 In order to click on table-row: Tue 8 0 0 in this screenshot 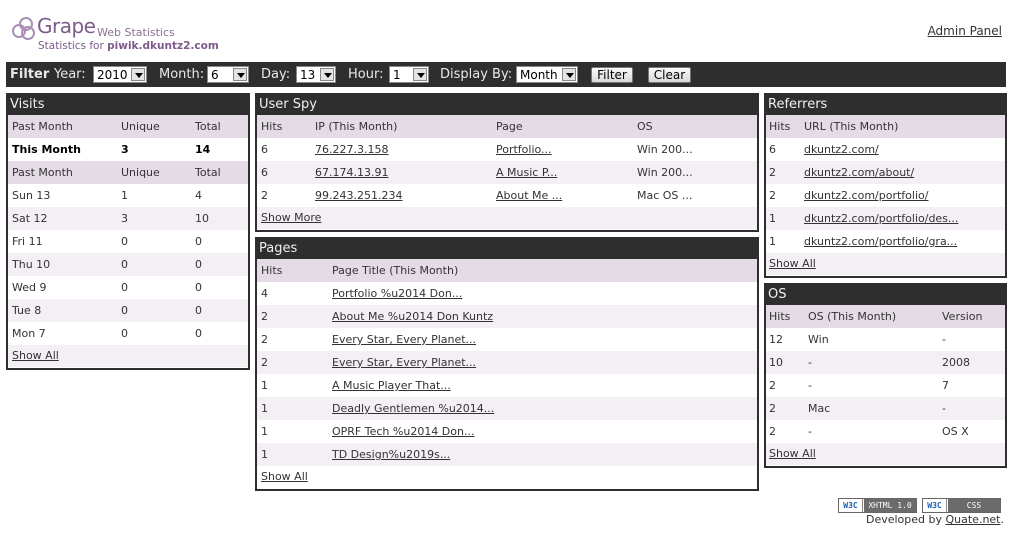, I will do `click(128, 310)`.